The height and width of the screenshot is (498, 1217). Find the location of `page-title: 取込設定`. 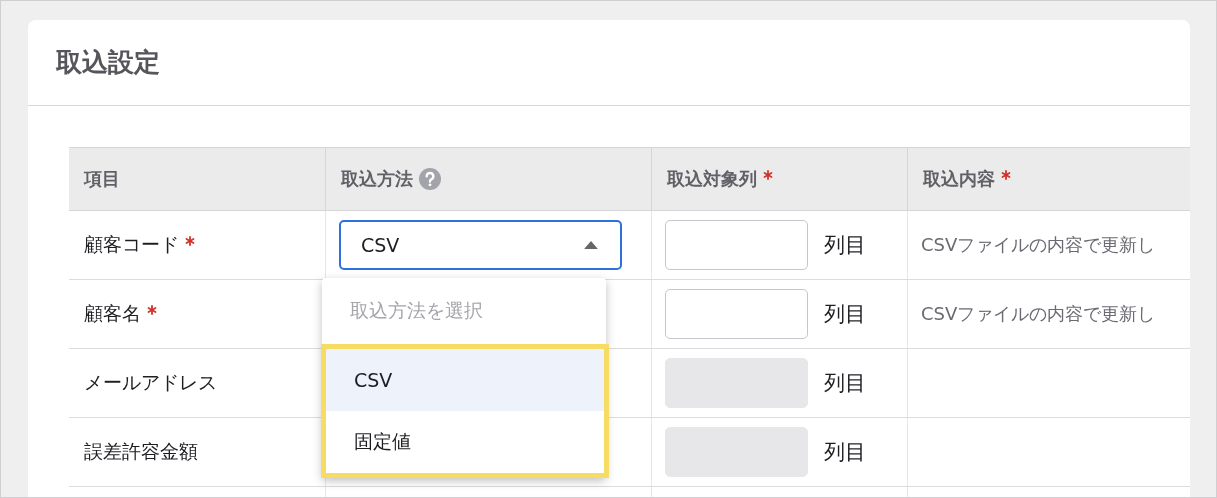

page-title: 取込設定 is located at coordinates (108, 62).